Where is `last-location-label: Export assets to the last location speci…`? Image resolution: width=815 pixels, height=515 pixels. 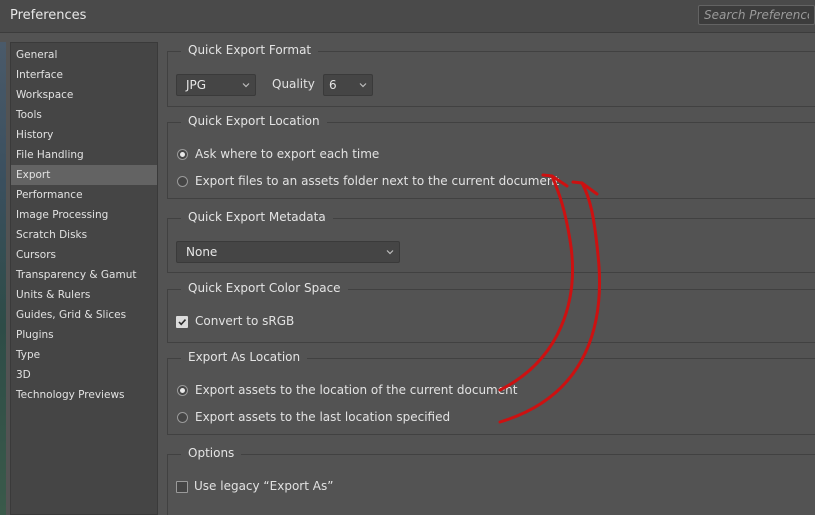
last-location-label: Export assets to the last location speci… is located at coordinates (322, 417).